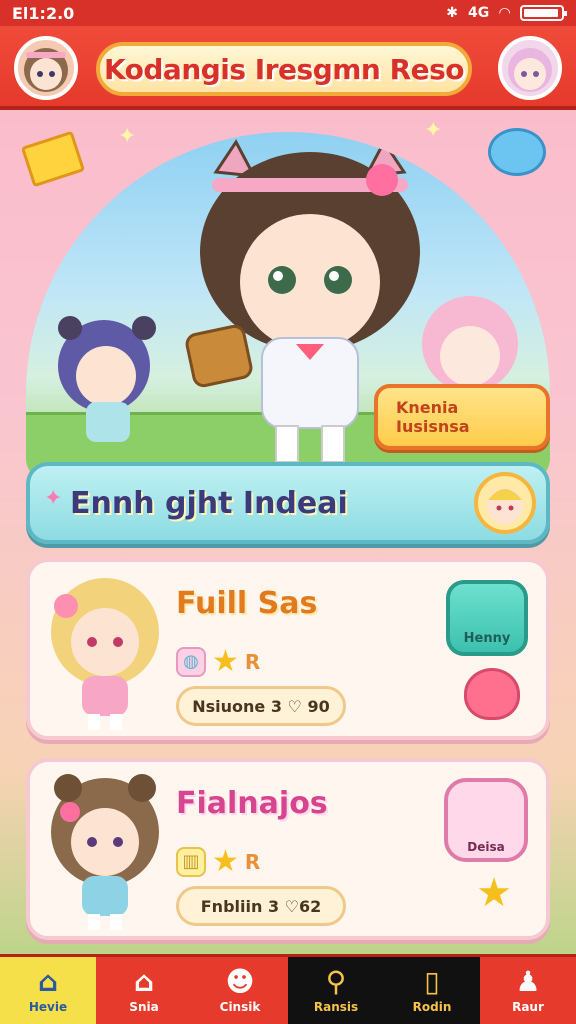 Image resolution: width=576 pixels, height=1024 pixels. Describe the element at coordinates (284, 69) in the screenshot. I see `game-title: Kodangis Iresgmn Reso` at that location.